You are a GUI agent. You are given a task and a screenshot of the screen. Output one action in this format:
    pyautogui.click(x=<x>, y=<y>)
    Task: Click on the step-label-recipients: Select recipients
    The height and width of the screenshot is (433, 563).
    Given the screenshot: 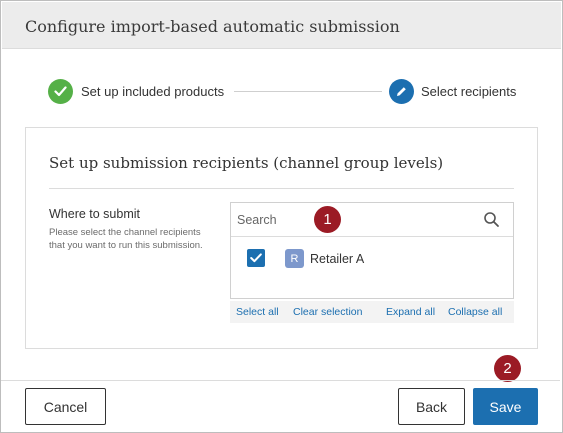 What is the action you would take?
    pyautogui.click(x=469, y=91)
    